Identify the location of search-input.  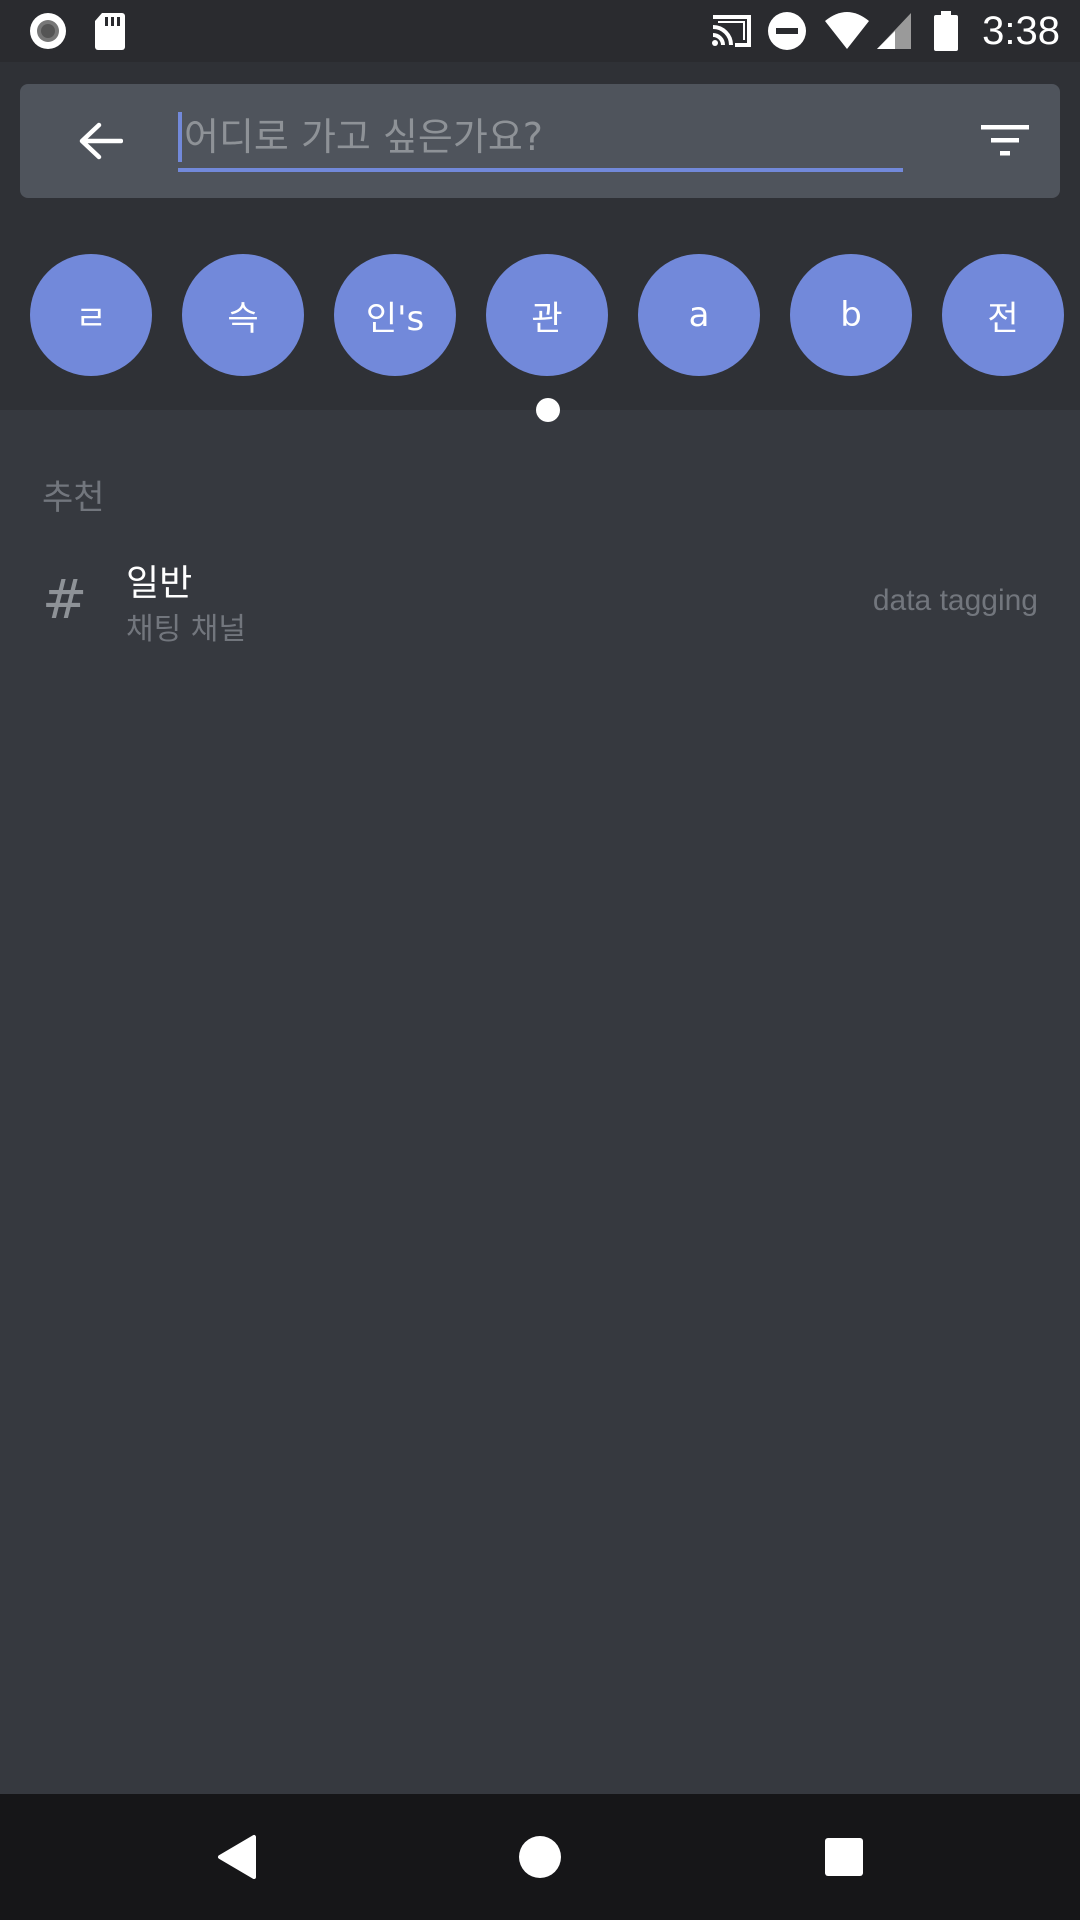
(540, 137).